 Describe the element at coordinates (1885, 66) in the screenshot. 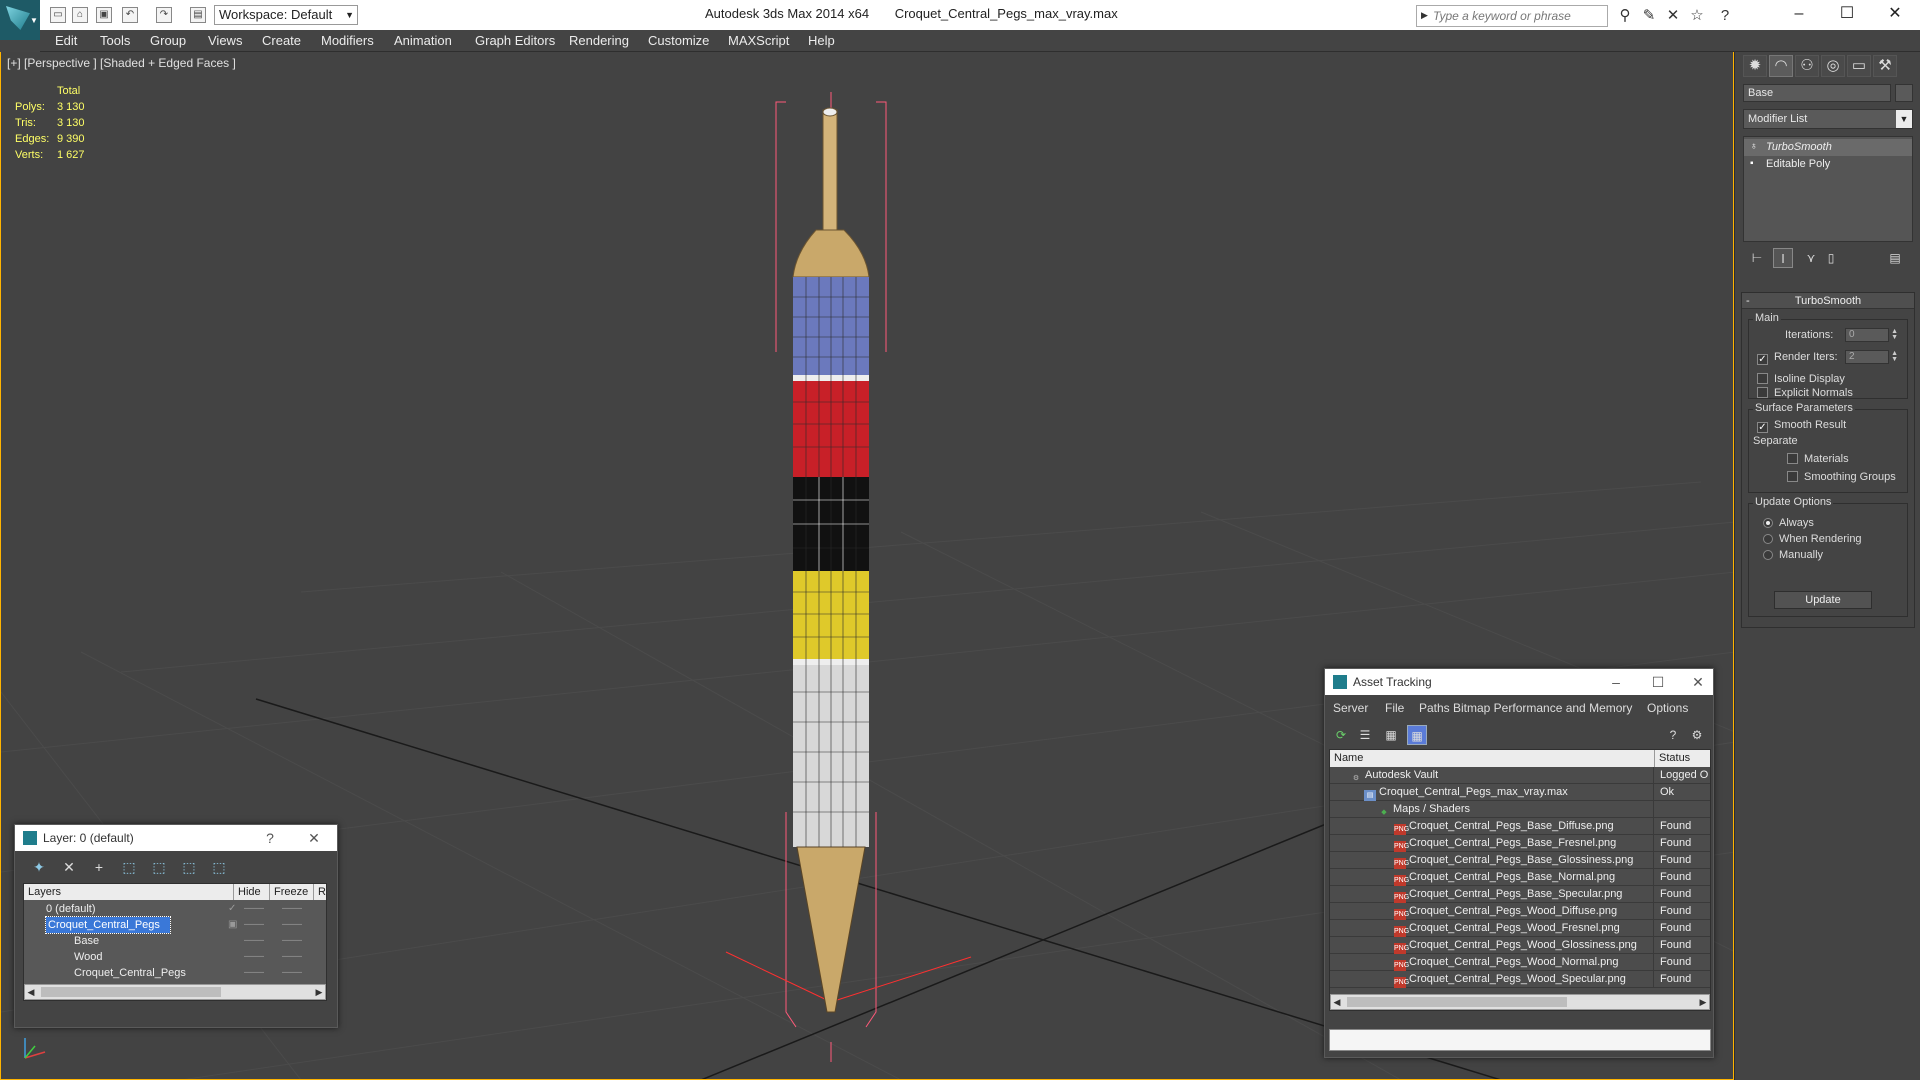

I see `utilities-tab-icon: ⚒` at that location.